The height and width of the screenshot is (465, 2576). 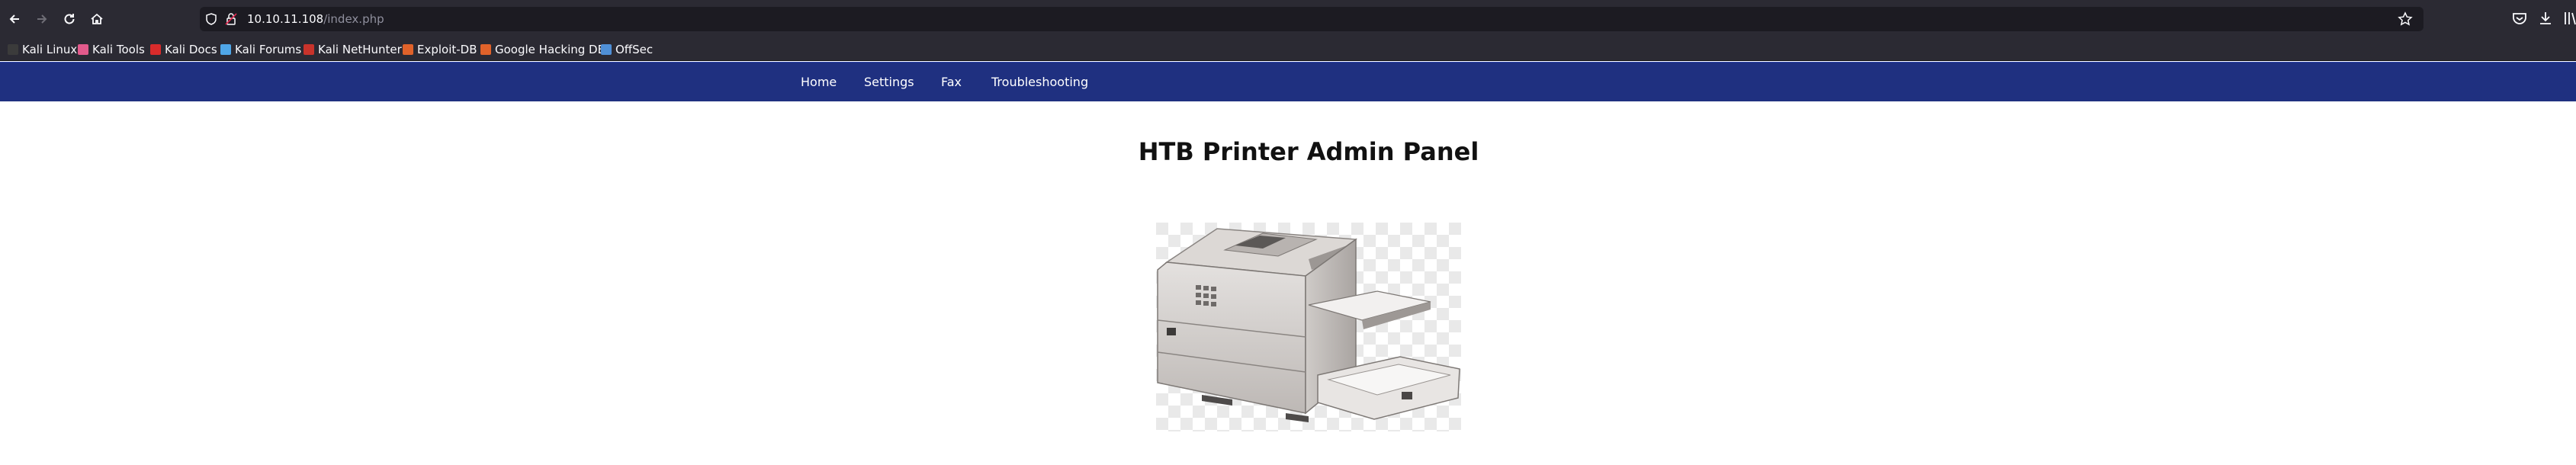 I want to click on bookmark-star-icon, so click(x=2405, y=19).